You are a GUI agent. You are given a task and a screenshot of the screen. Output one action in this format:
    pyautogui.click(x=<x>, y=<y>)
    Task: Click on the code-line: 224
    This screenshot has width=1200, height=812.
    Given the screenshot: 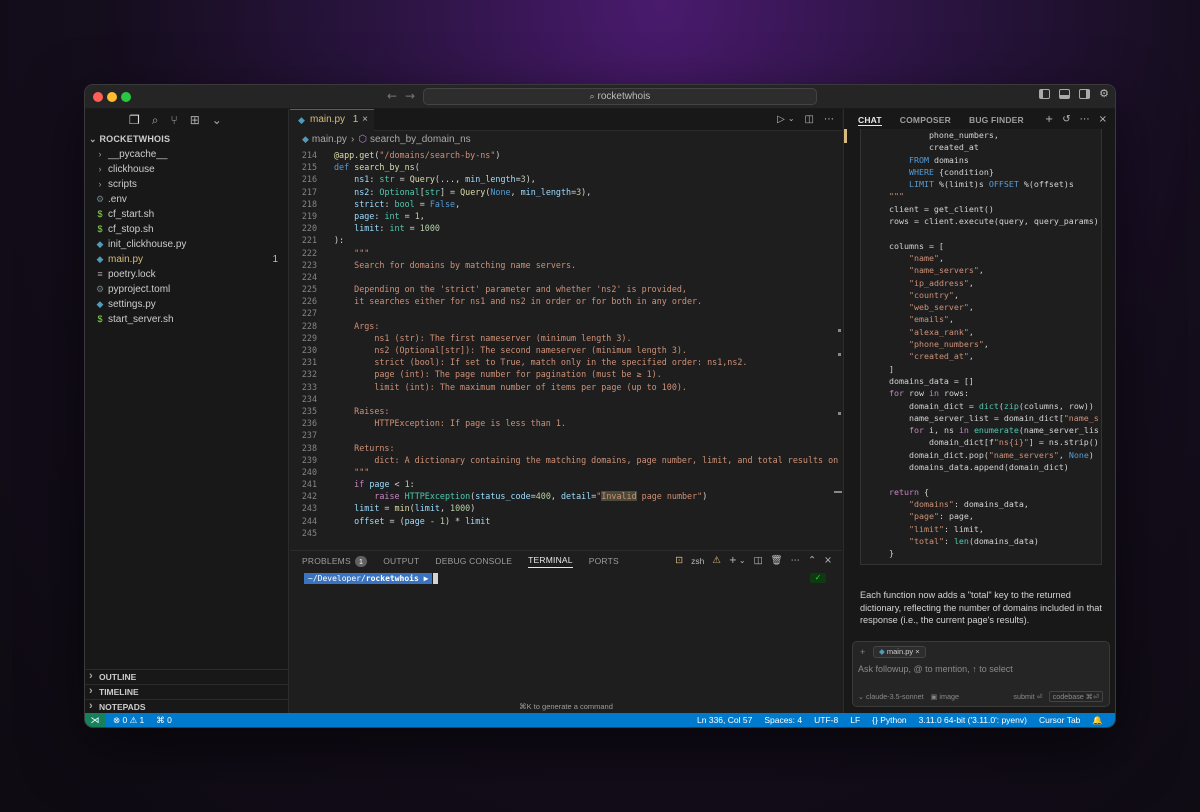 What is the action you would take?
    pyautogui.click(x=566, y=277)
    